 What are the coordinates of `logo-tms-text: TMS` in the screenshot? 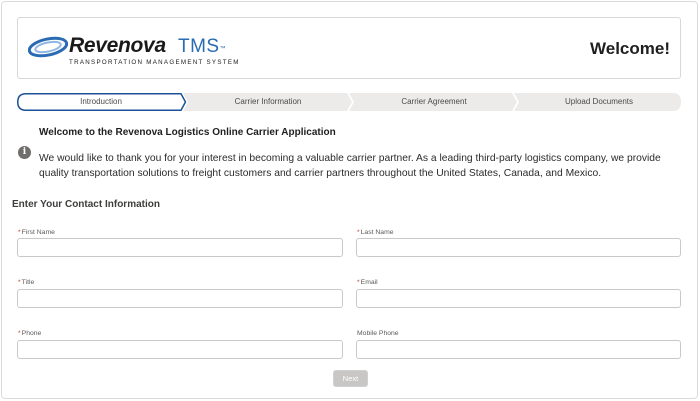 It's located at (199, 46).